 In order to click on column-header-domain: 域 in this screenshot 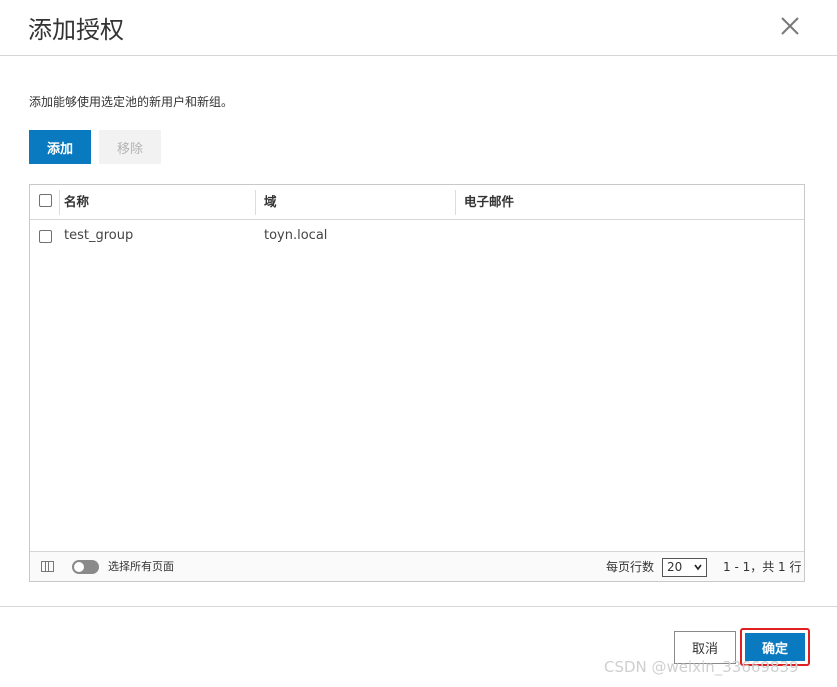, I will do `click(270, 202)`.